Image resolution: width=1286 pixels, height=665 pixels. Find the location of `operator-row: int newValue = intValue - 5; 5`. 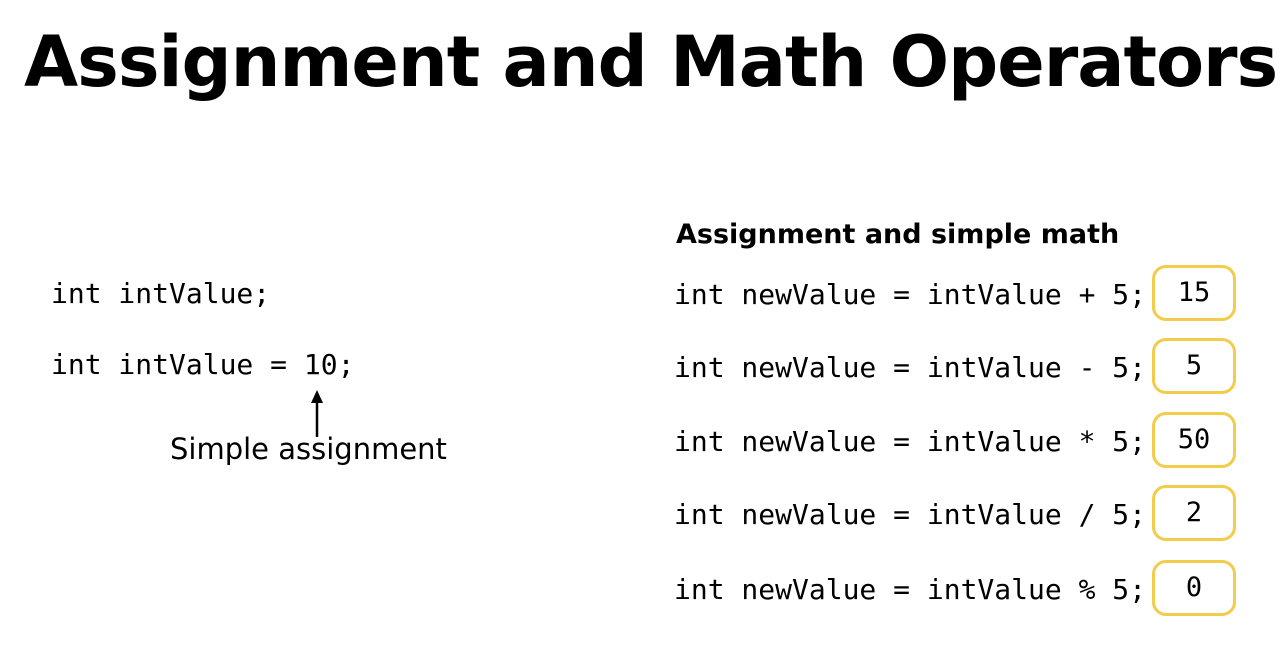

operator-row: int newValue = intValue - 5; 5 is located at coordinates (959, 368).